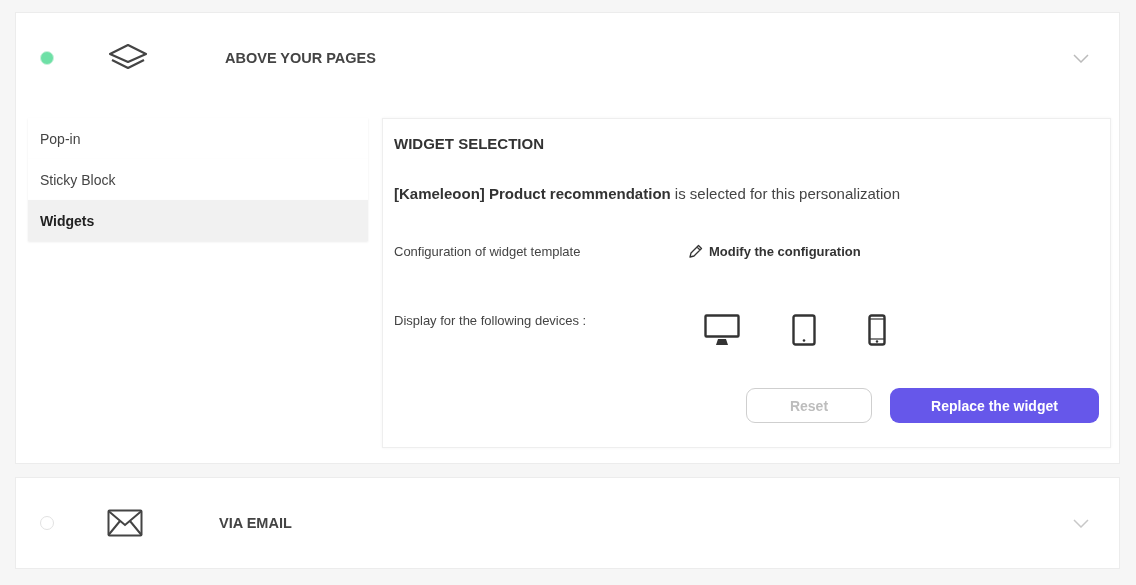  Describe the element at coordinates (774, 251) in the screenshot. I see `modify-link: Modify the configuration` at that location.